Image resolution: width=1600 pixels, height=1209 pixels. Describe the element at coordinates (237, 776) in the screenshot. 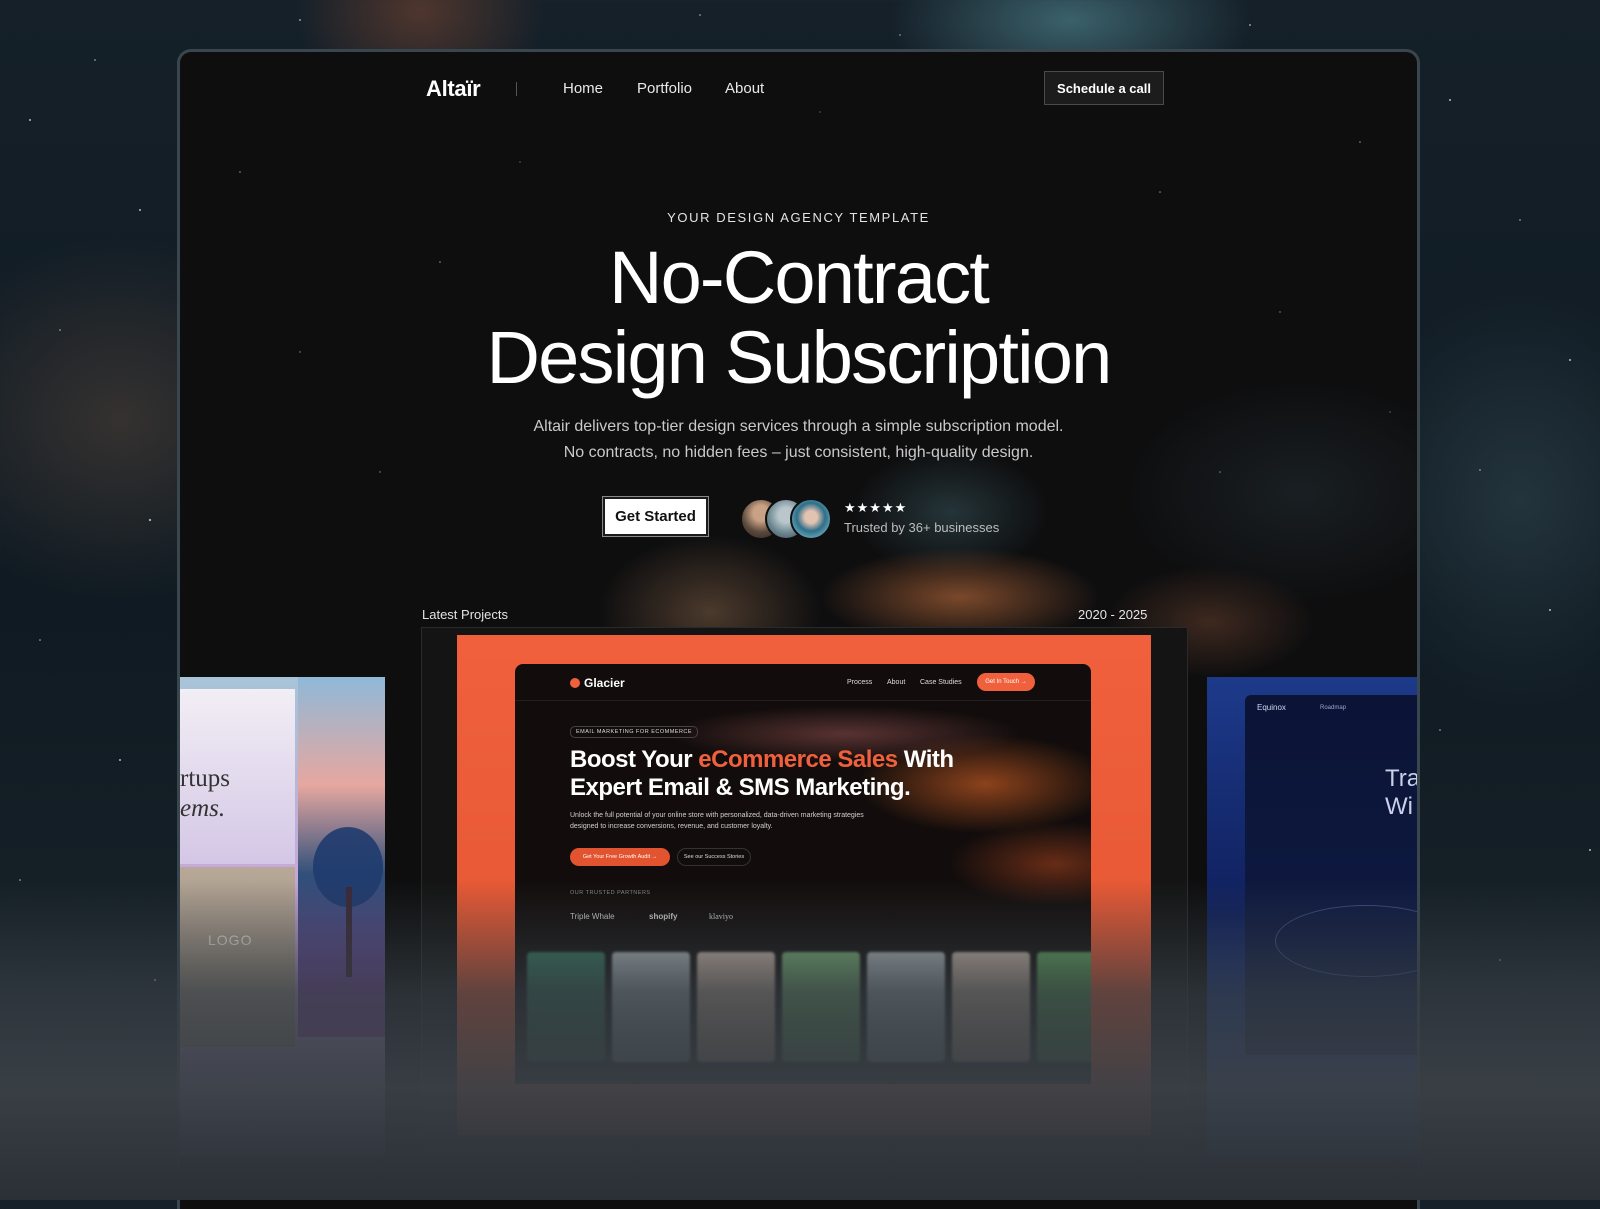

I see `preview-panel: rtups ems.` at that location.